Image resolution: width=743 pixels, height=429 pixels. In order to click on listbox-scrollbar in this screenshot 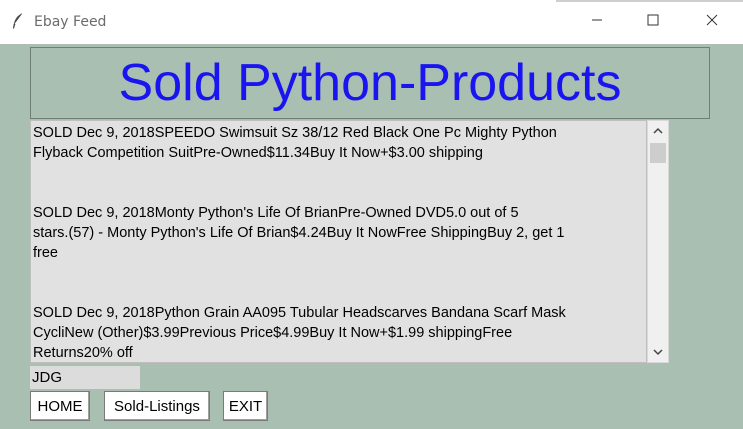, I will do `click(658, 241)`.